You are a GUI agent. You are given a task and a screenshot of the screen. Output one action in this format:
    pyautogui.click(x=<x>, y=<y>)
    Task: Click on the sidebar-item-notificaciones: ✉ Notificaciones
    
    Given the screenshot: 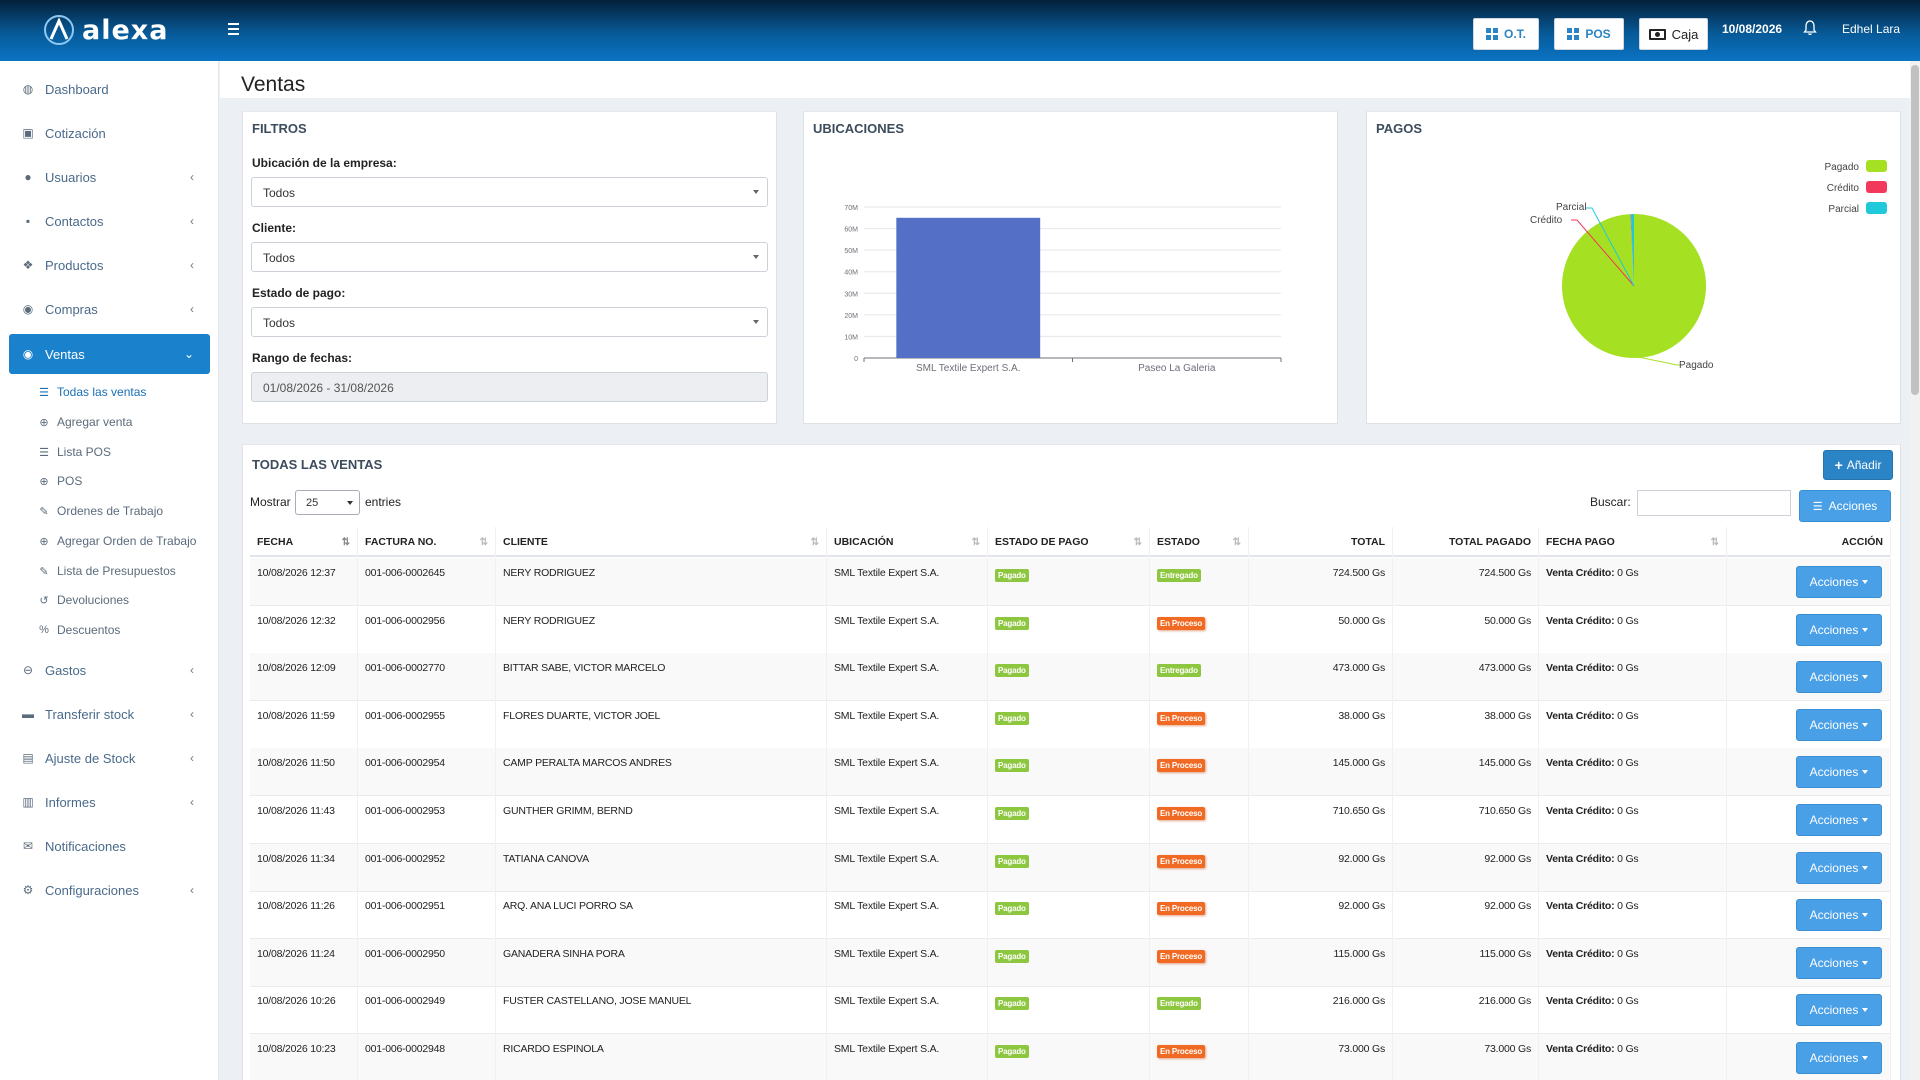 What is the action you would take?
    pyautogui.click(x=109, y=846)
    